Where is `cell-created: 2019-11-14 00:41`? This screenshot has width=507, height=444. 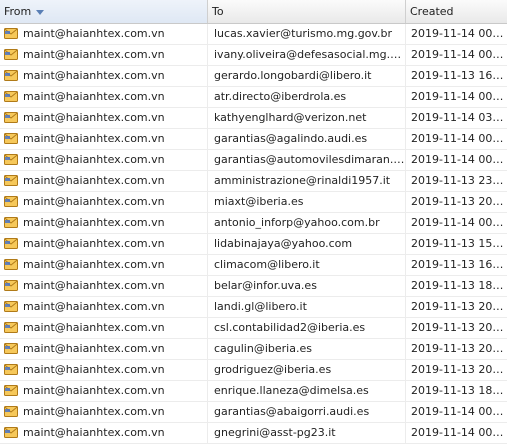
cell-created: 2019-11-14 00:41 is located at coordinates (456, 223).